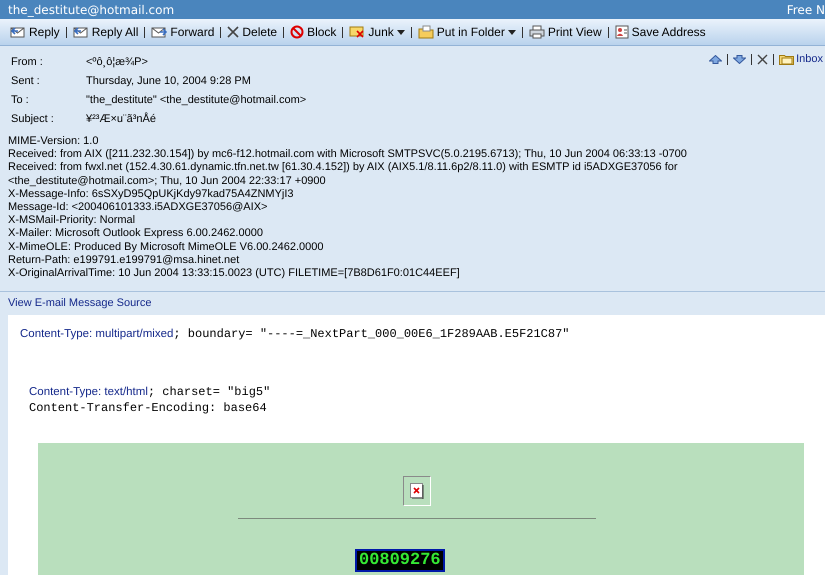  What do you see at coordinates (739, 59) in the screenshot?
I see `down-arrow-icon` at bounding box center [739, 59].